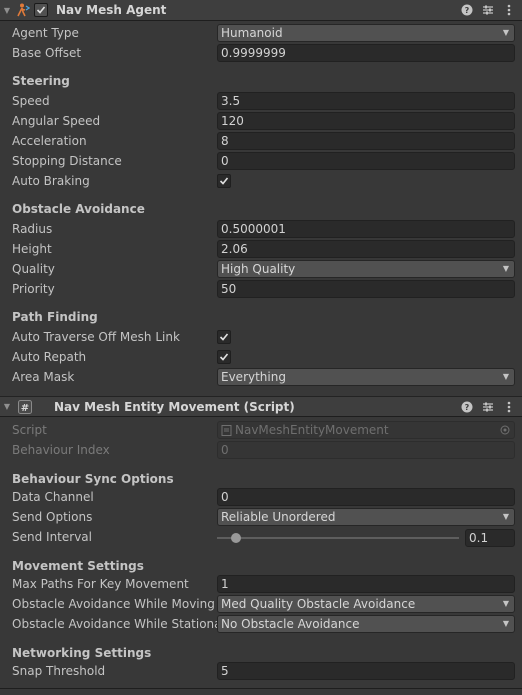 This screenshot has width=522, height=695. What do you see at coordinates (366, 377) in the screenshot?
I see `area-mask-dropdown: Everything ▼` at bounding box center [366, 377].